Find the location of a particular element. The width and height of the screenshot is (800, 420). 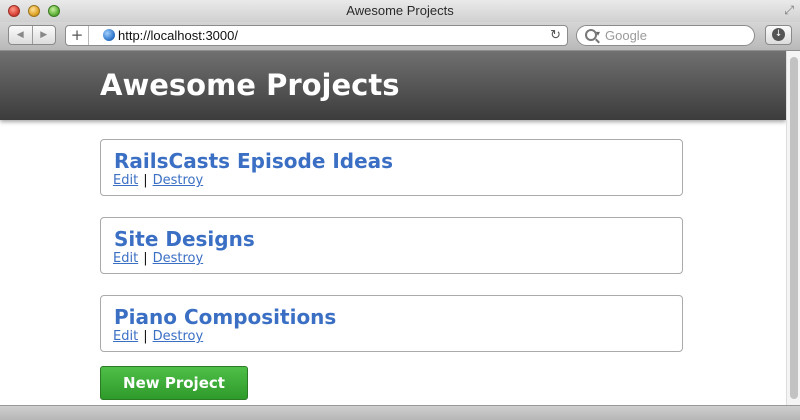

project-name-link: RailsCasts Episode Ideas is located at coordinates (253, 161).